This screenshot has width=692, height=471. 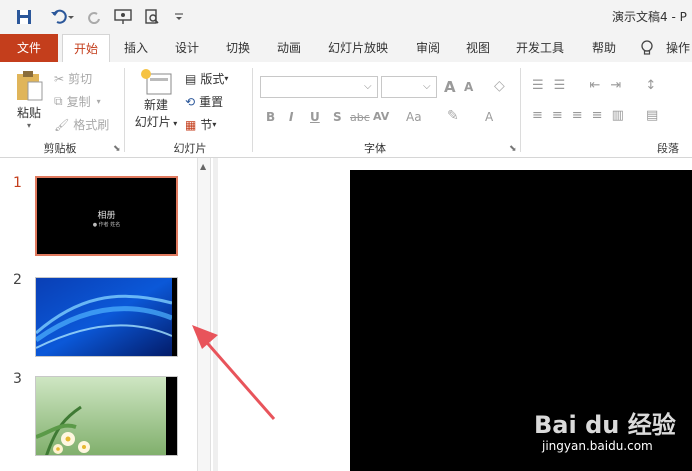 I want to click on paste-button: 粘贴 ▾, so click(x=29, y=101).